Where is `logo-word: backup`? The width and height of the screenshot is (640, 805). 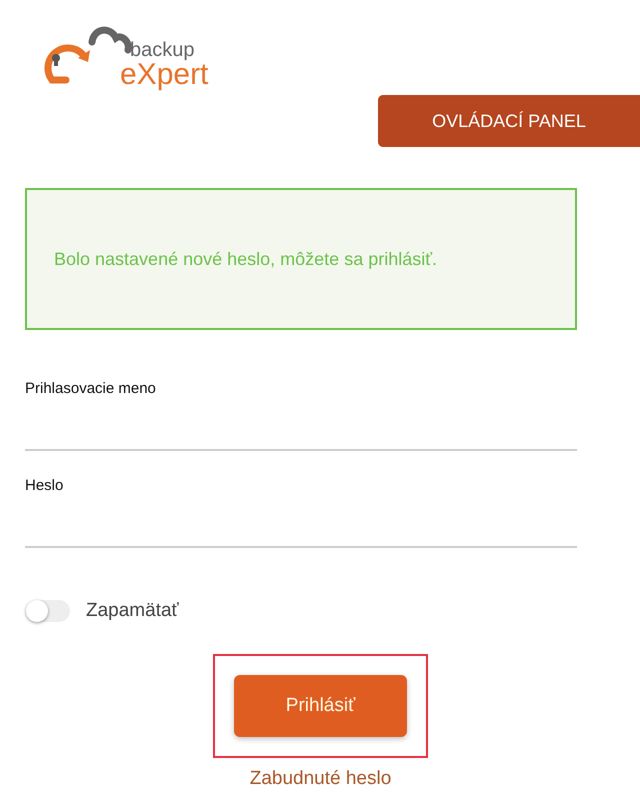
logo-word: backup is located at coordinates (163, 50).